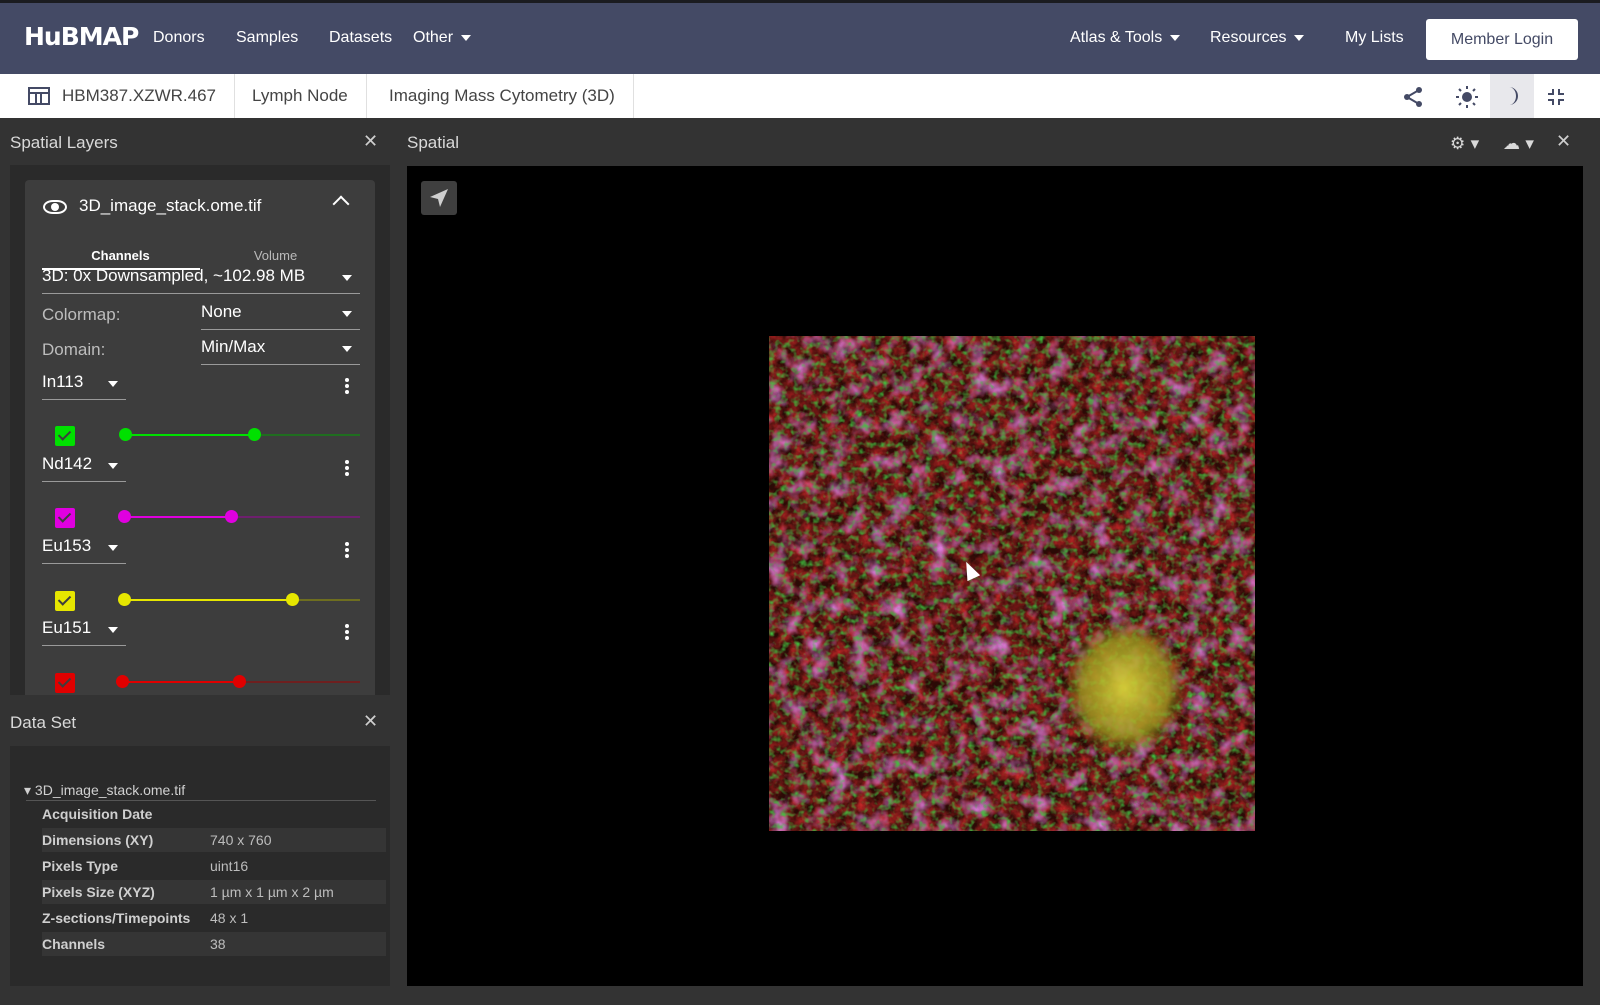 The height and width of the screenshot is (1005, 1600). Describe the element at coordinates (67, 463) in the screenshot. I see `channel-name: Nd142` at that location.